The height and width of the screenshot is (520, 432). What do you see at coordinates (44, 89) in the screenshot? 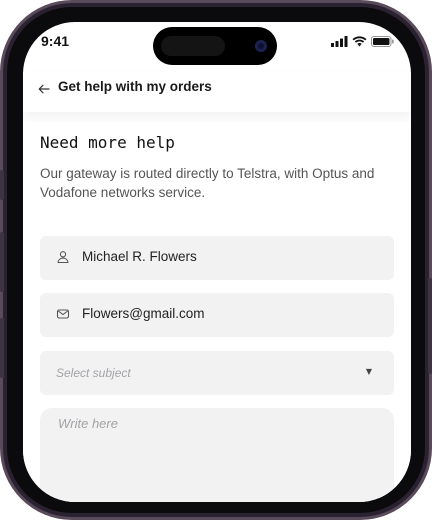
I see `arrow-left-icon` at bounding box center [44, 89].